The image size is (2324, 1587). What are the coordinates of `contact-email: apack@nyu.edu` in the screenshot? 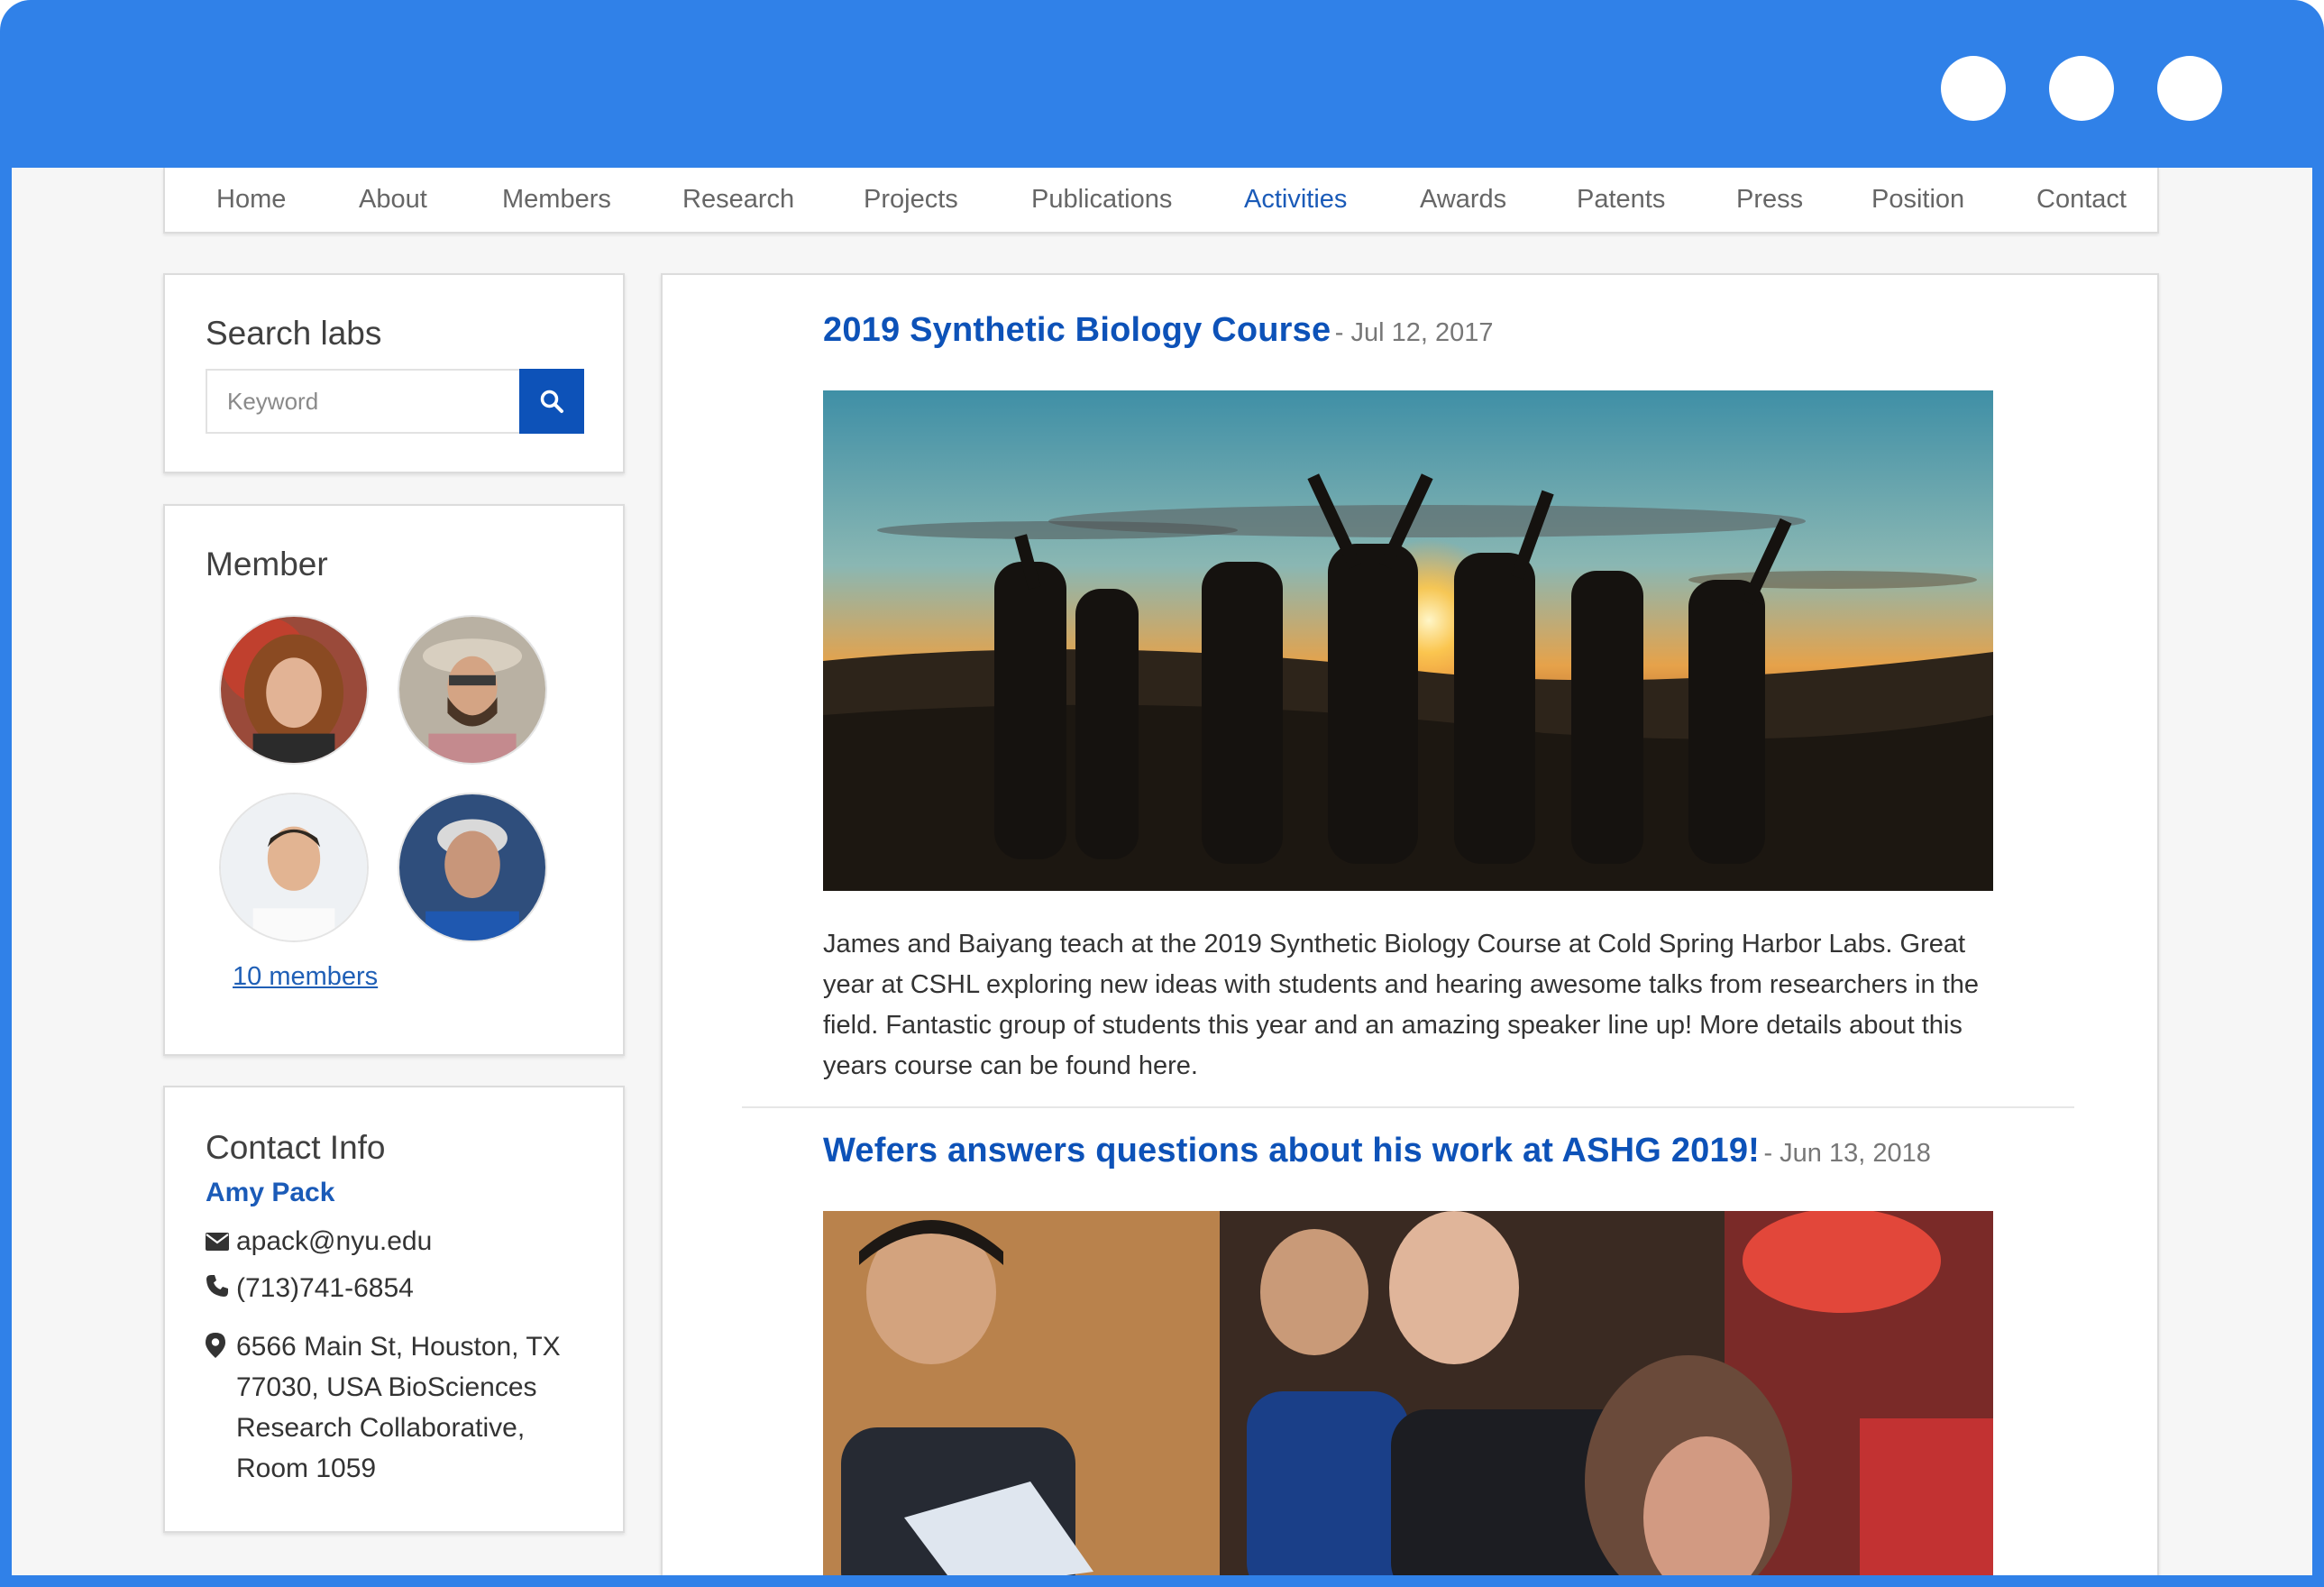 It's located at (334, 1241).